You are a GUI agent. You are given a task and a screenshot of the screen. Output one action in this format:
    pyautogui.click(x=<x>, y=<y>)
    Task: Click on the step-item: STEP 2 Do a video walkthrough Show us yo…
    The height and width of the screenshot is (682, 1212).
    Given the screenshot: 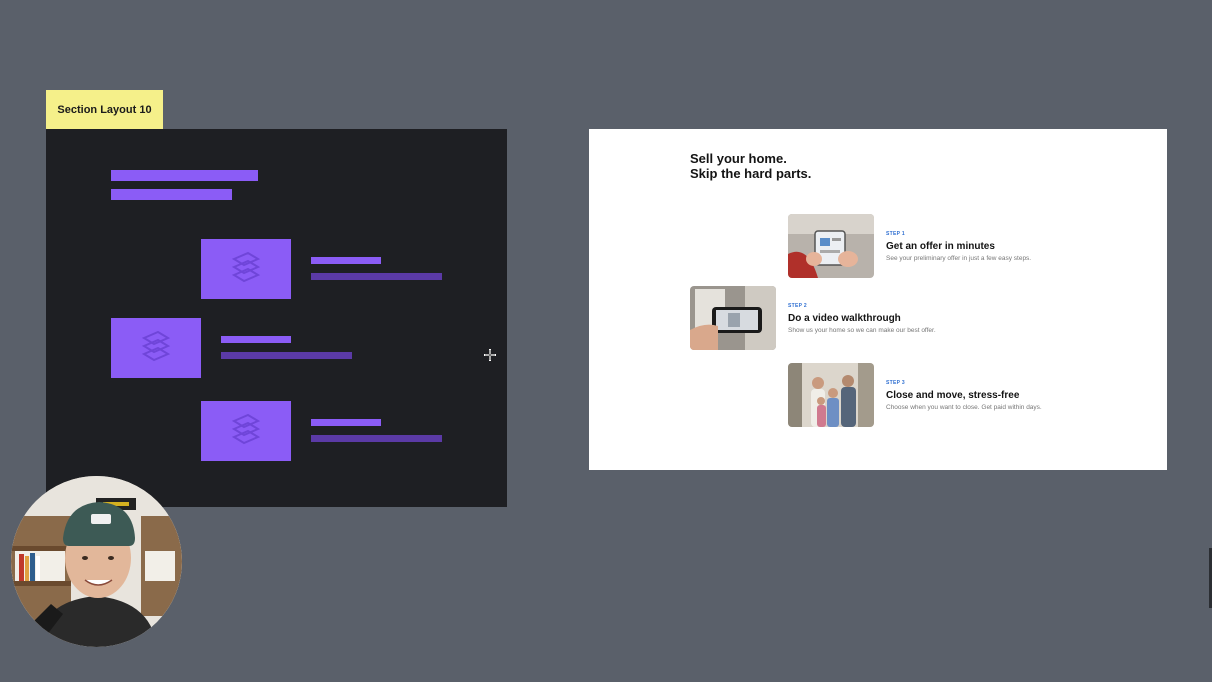 What is the action you would take?
    pyautogui.click(x=813, y=318)
    